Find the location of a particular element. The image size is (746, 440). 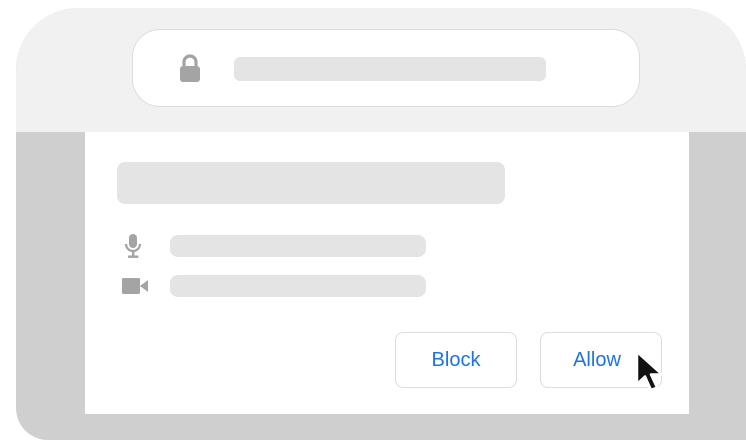

url-text-placeholder is located at coordinates (390, 69).